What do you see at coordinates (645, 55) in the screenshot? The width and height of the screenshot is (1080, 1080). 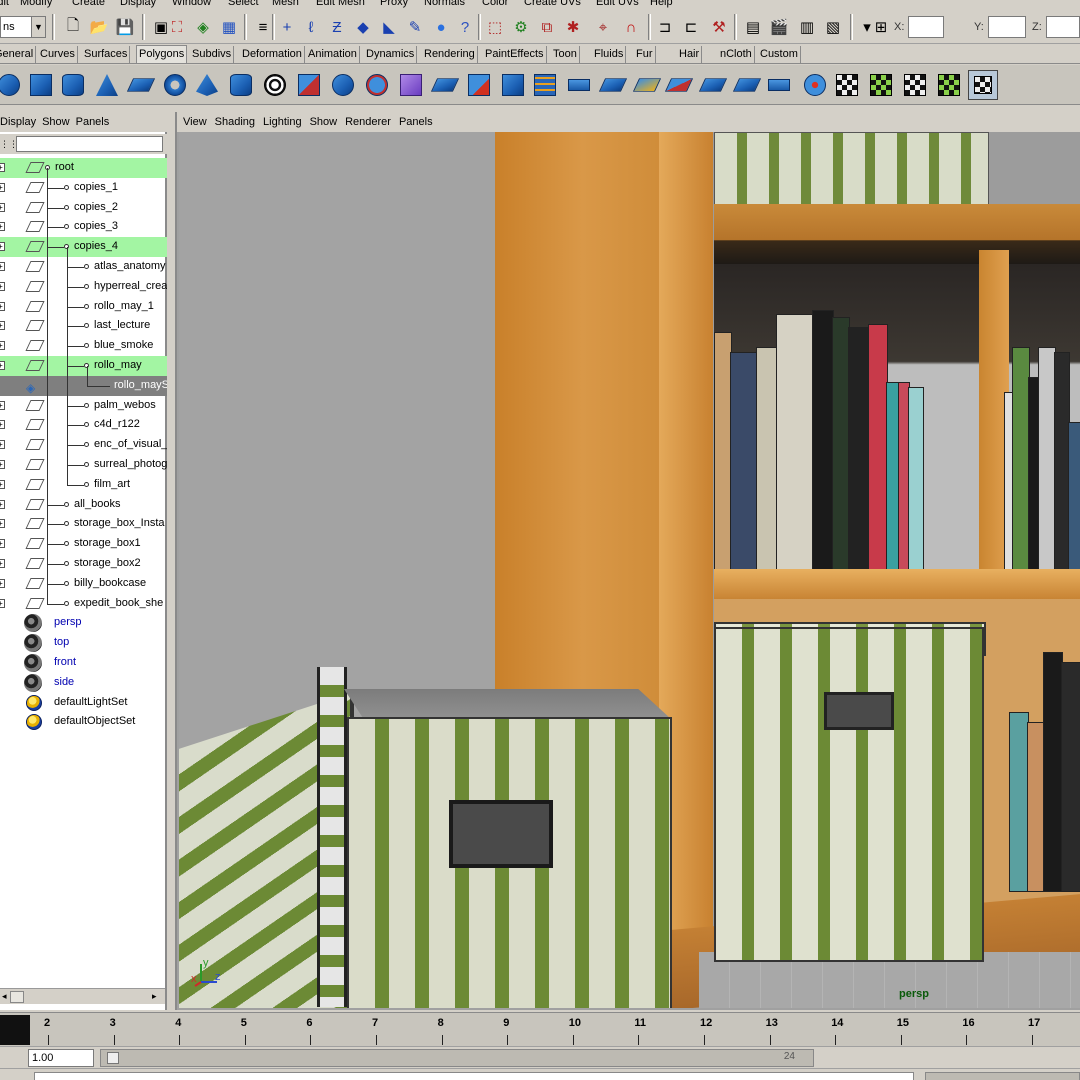 I see `shelf-tab-fur: Fur` at bounding box center [645, 55].